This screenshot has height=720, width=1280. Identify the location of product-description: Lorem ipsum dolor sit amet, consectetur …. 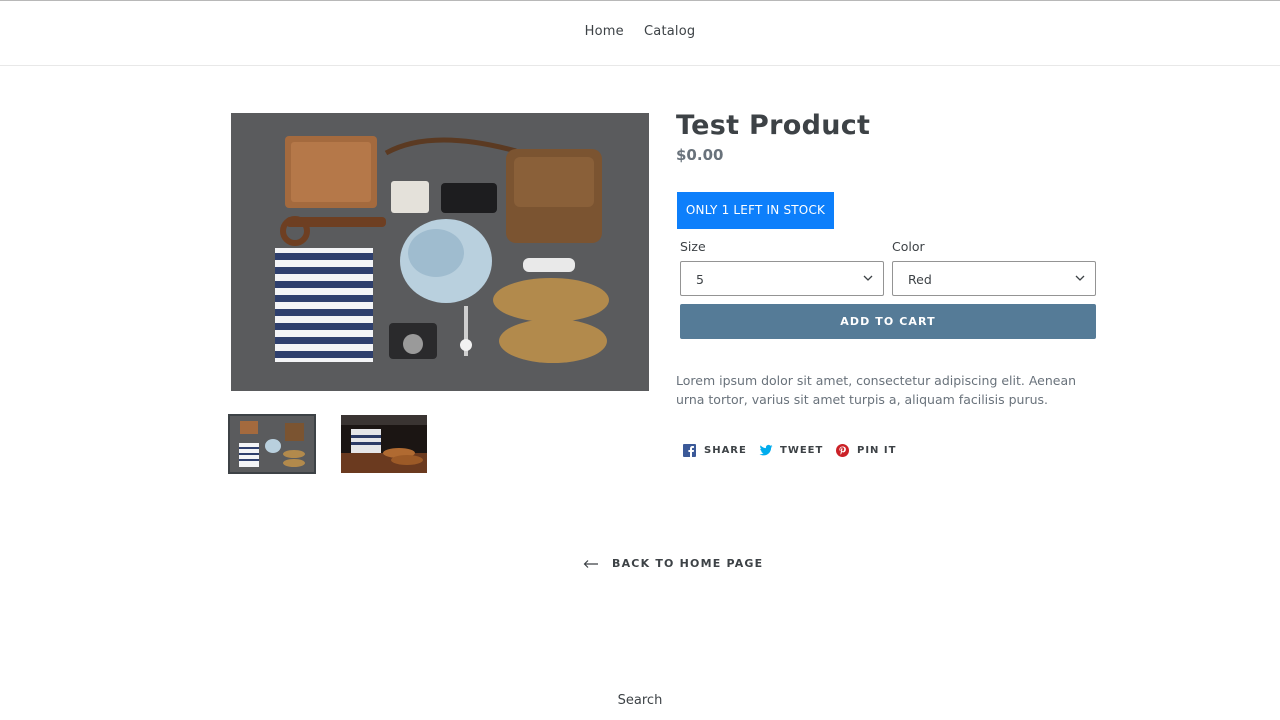
(876, 390).